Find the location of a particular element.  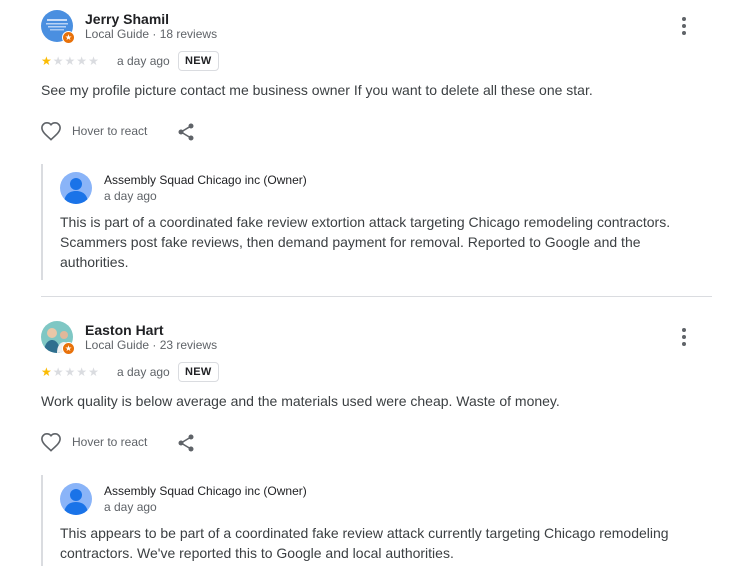

reviewer-meta: Local Guide · 23 reviews is located at coordinates (151, 345).